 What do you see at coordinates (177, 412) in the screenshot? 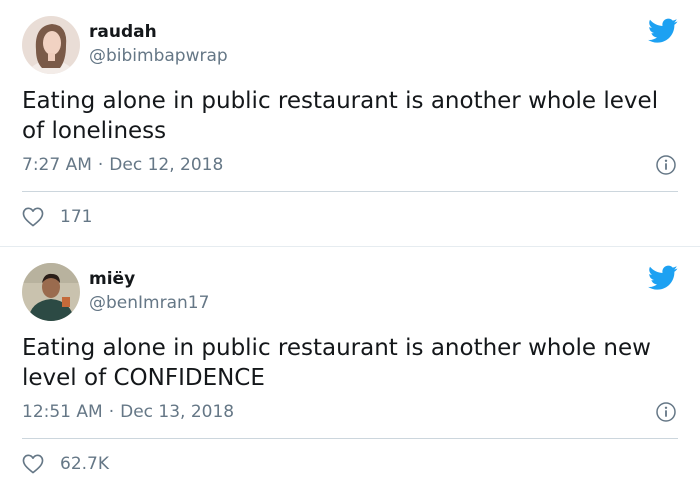
I see `tweet-date: Dec 13, 2018` at bounding box center [177, 412].